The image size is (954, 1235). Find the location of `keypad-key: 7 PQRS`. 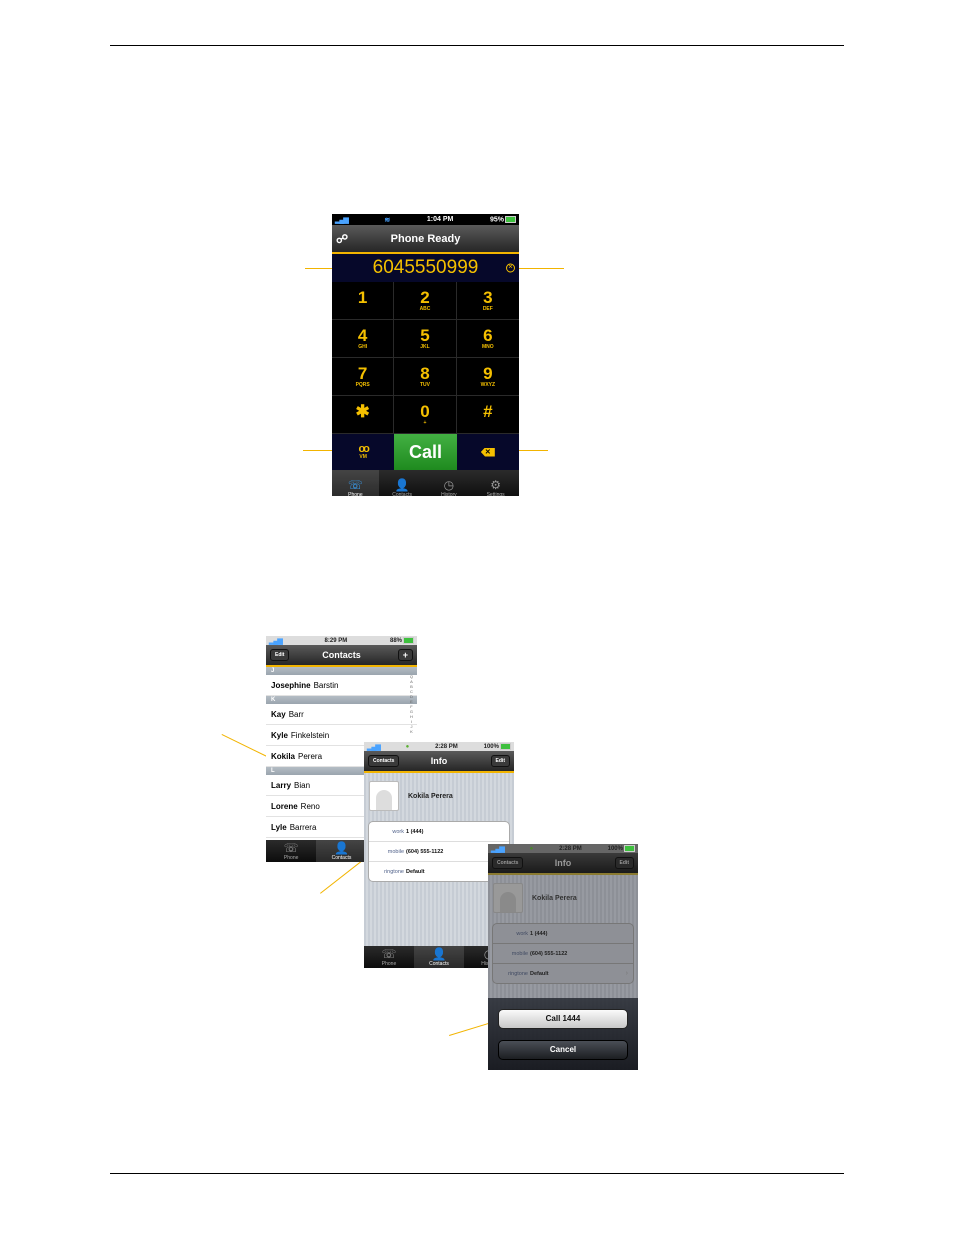

keypad-key: 7 PQRS is located at coordinates (363, 377).